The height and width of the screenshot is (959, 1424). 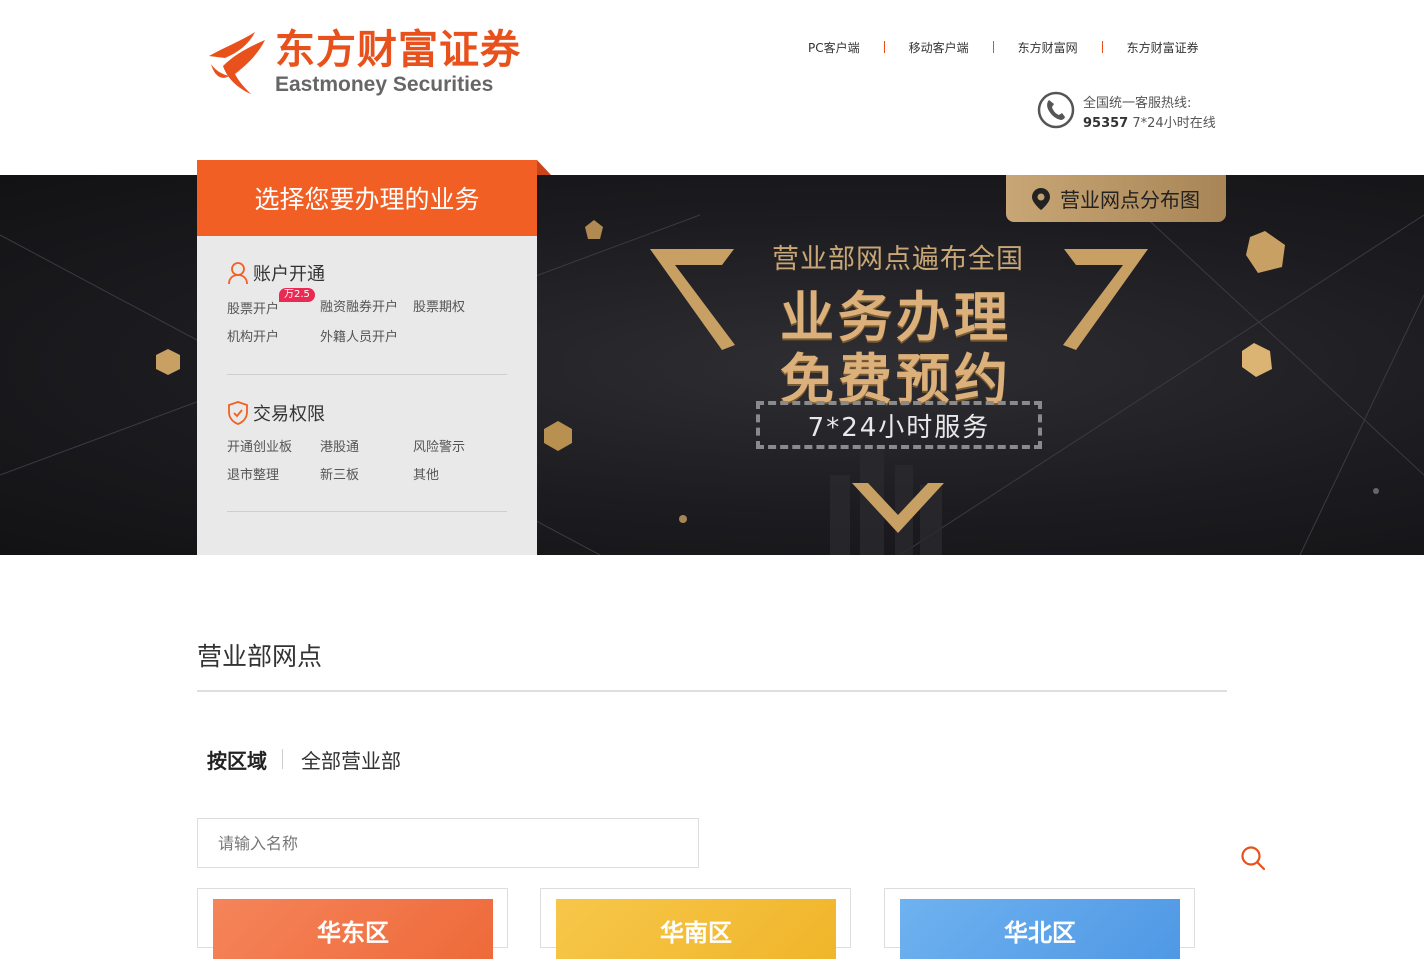 I want to click on search-box, so click(x=731, y=844).